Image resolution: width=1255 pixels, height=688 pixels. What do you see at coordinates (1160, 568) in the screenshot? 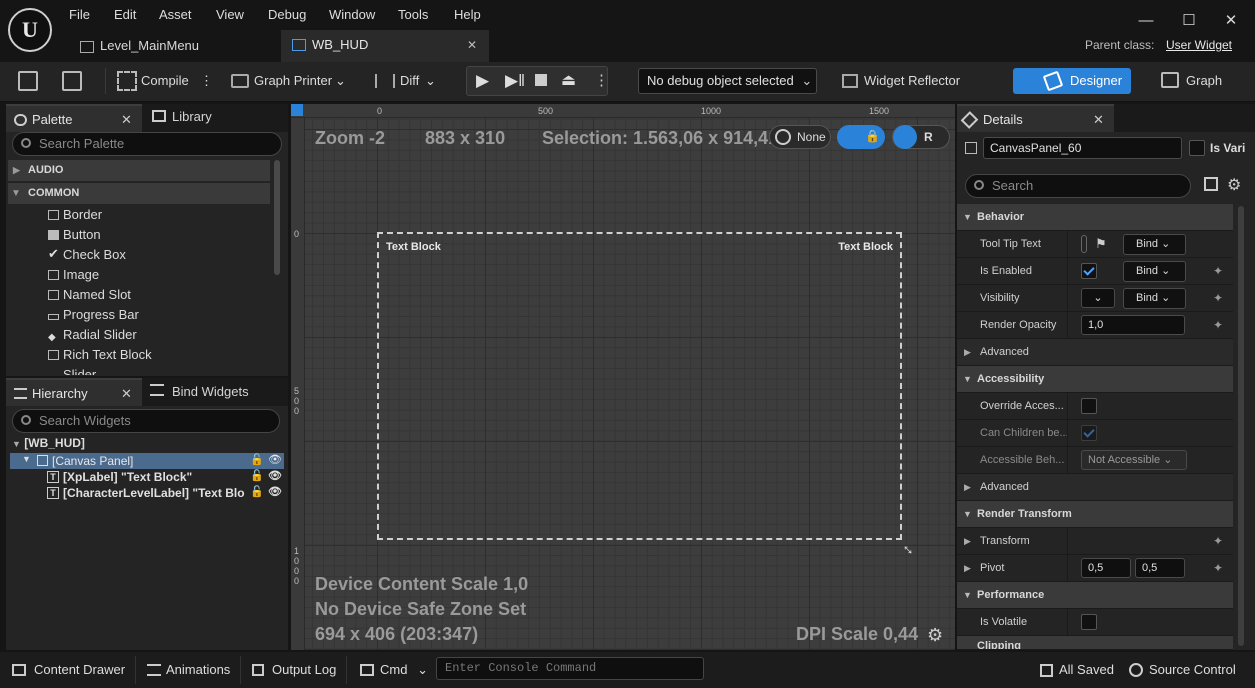
I see `pivot-y-input: 0,5` at bounding box center [1160, 568].